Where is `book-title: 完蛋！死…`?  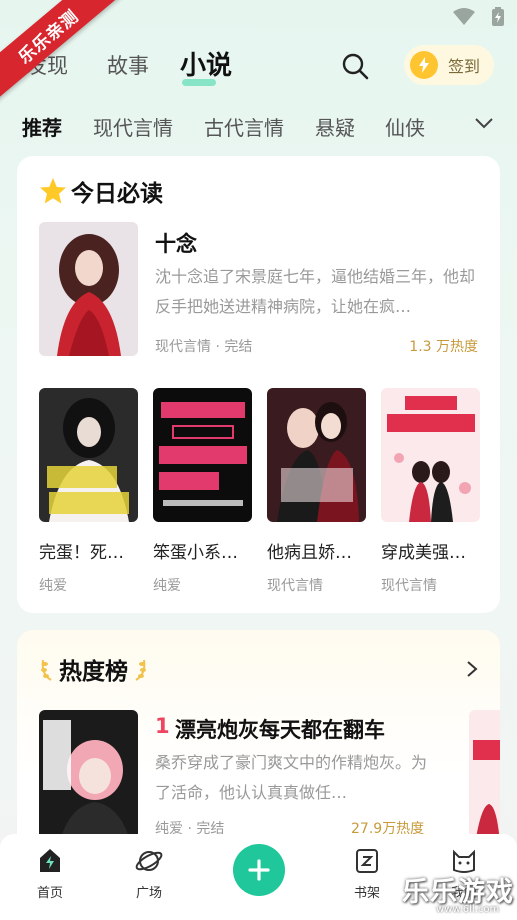
book-title: 完蛋！死… is located at coordinates (81, 553).